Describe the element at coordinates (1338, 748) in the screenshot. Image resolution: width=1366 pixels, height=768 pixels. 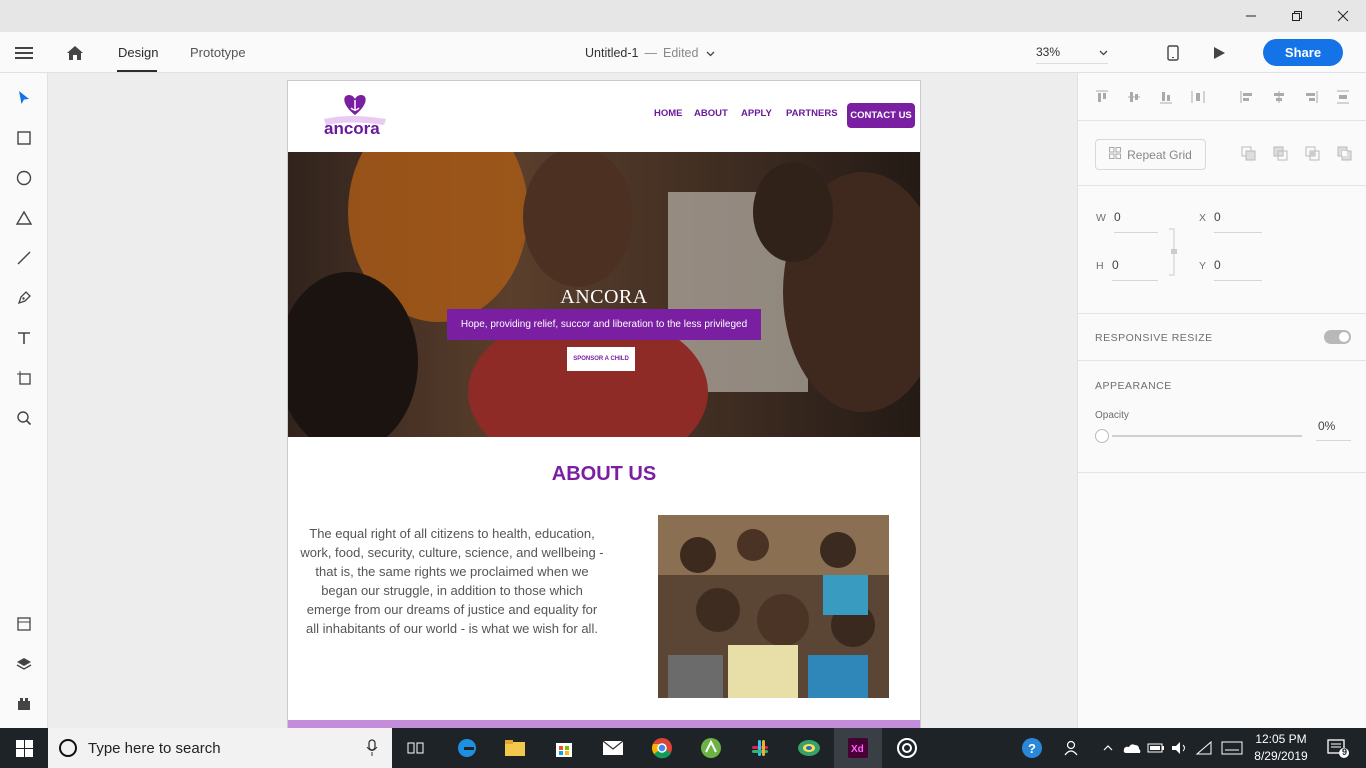
I see `notification-center-icon: 9` at that location.